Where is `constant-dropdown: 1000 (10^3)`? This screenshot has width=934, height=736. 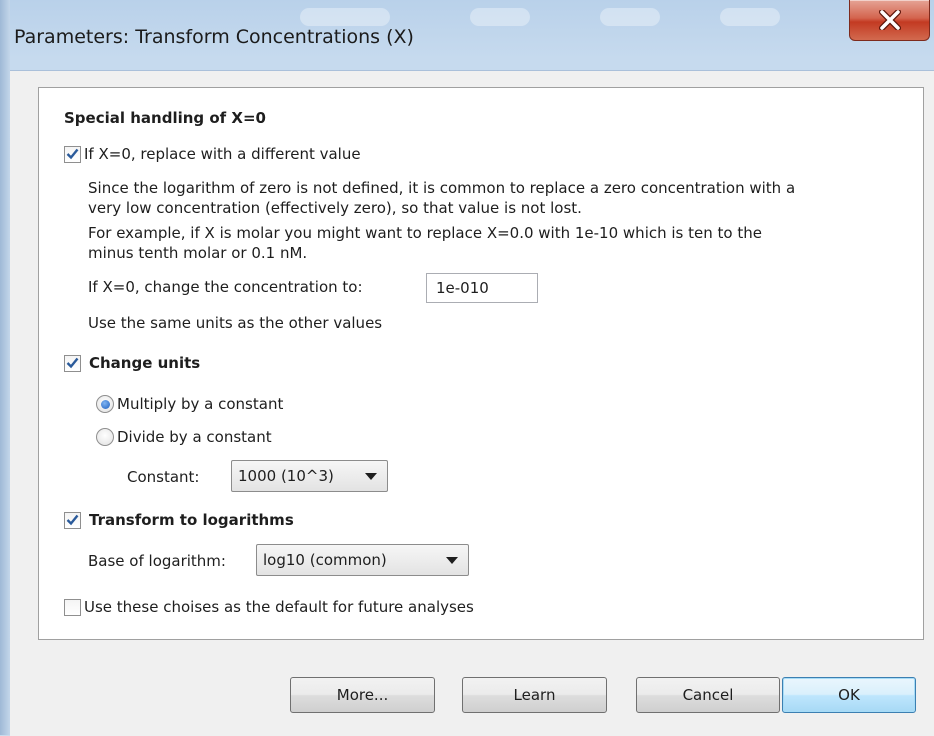
constant-dropdown: 1000 (10^3) is located at coordinates (309, 476).